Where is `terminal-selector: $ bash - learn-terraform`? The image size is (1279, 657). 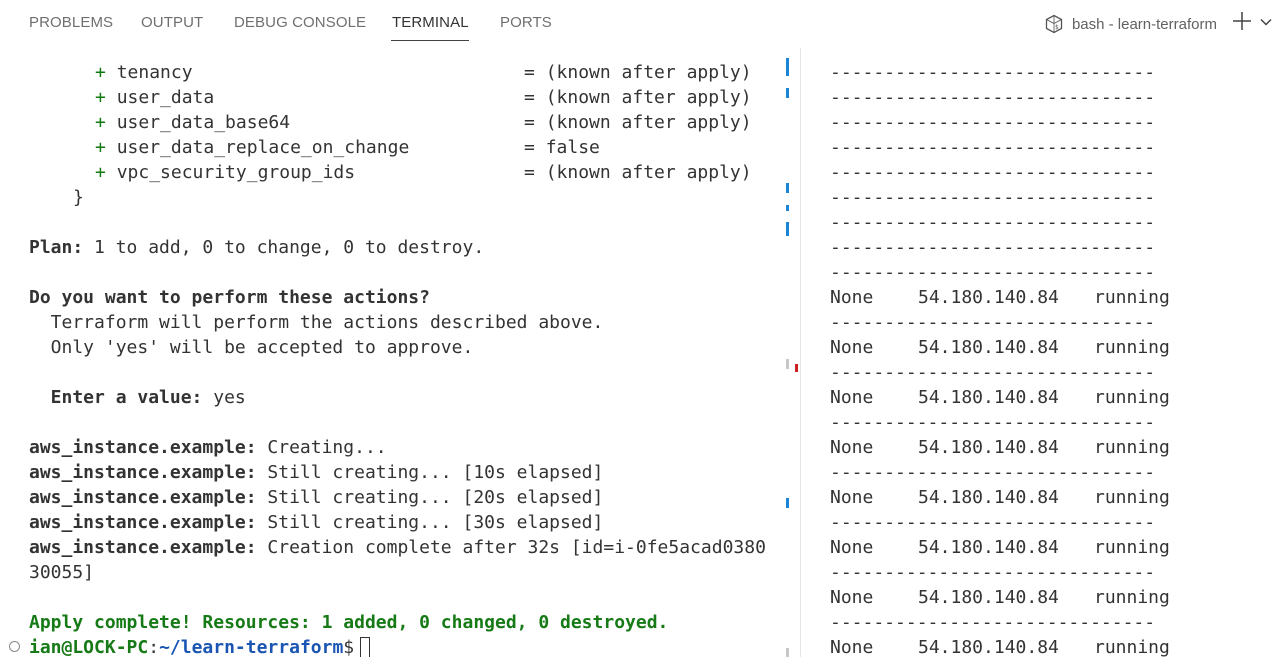 terminal-selector: $ bash - learn-terraform is located at coordinates (1130, 24).